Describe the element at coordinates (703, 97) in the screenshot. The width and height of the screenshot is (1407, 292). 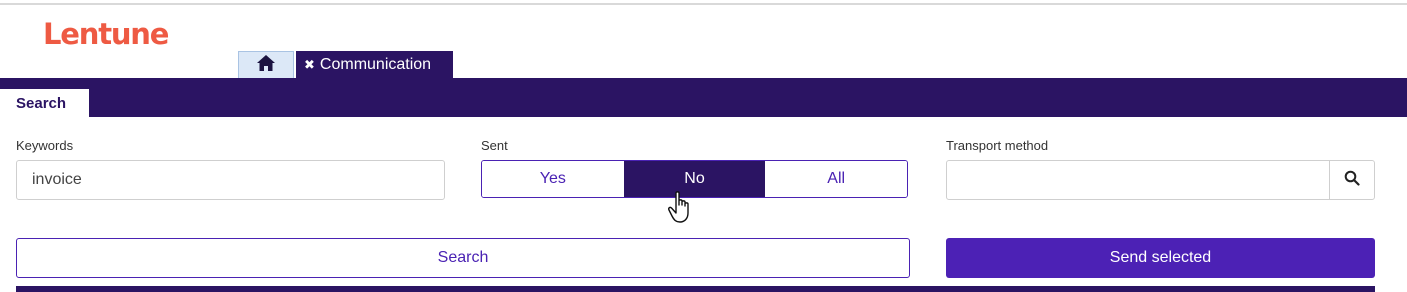
I see `section-header-bar` at that location.